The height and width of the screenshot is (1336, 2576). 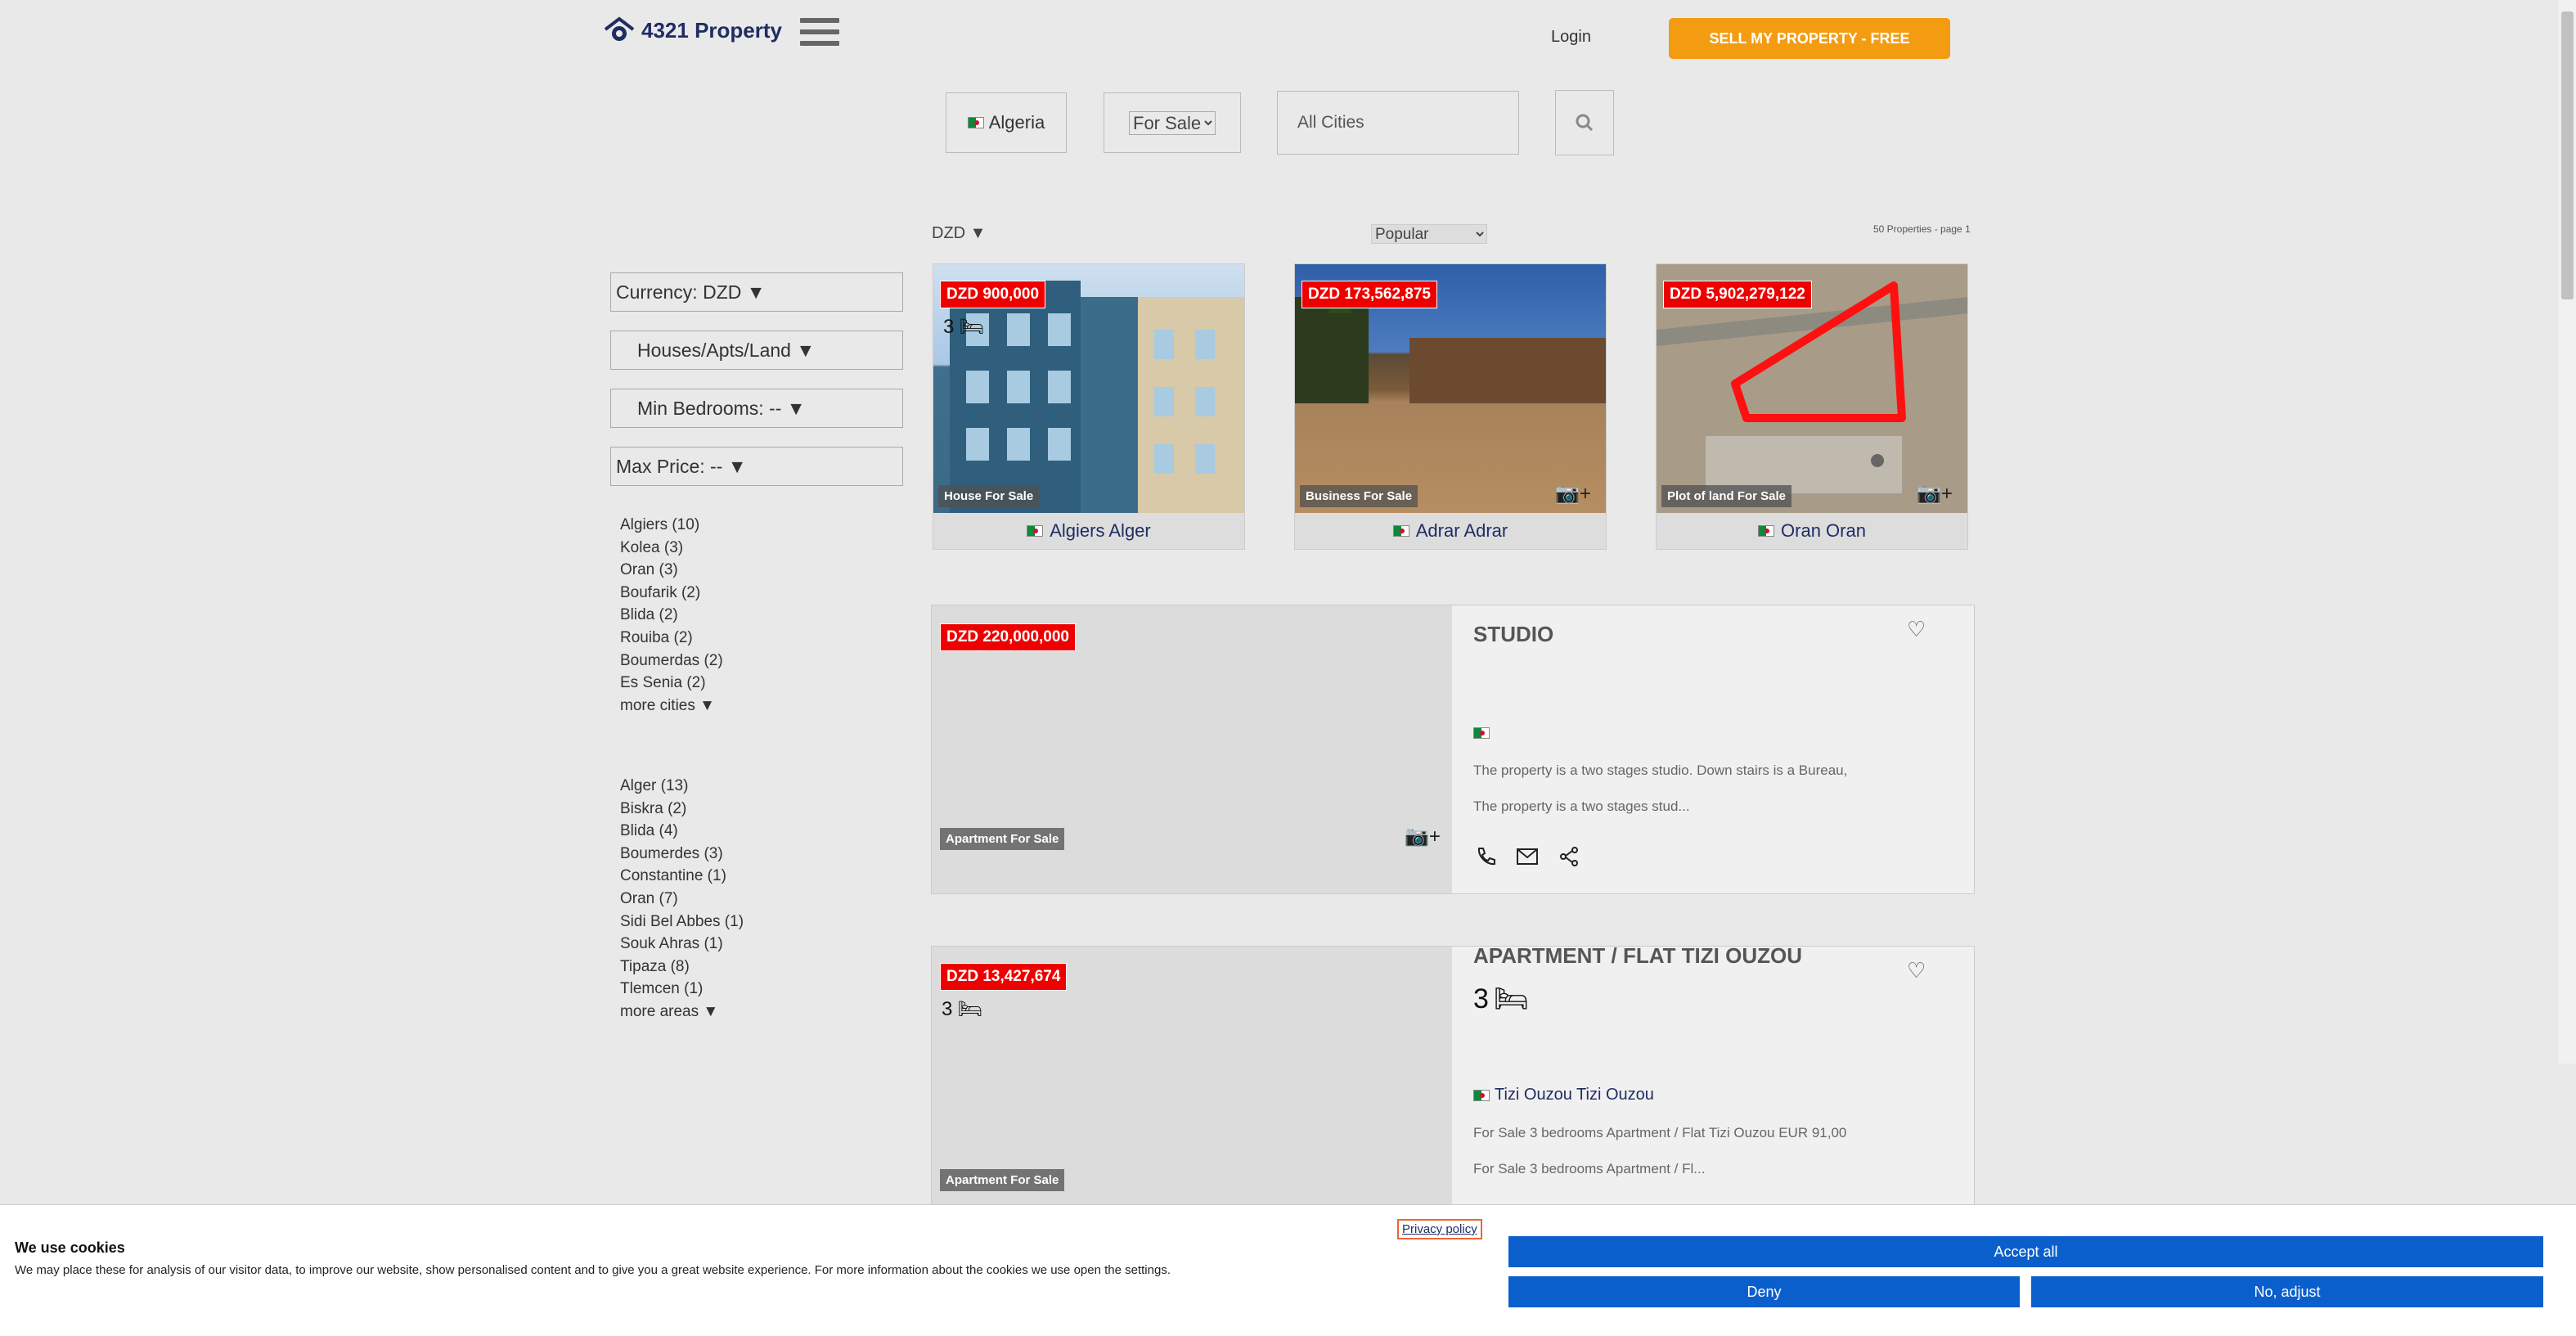 What do you see at coordinates (70, 1248) in the screenshot?
I see `cookie-title: We use cookies` at bounding box center [70, 1248].